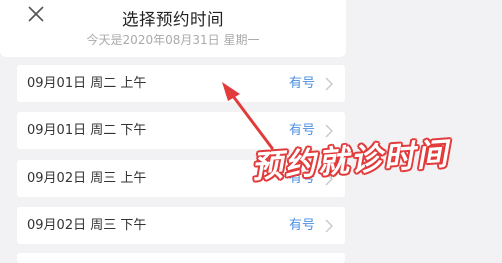 The image size is (502, 263). What do you see at coordinates (181, 225) in the screenshot?
I see `slot-item: 09月02日 周三 下午 有号` at bounding box center [181, 225].